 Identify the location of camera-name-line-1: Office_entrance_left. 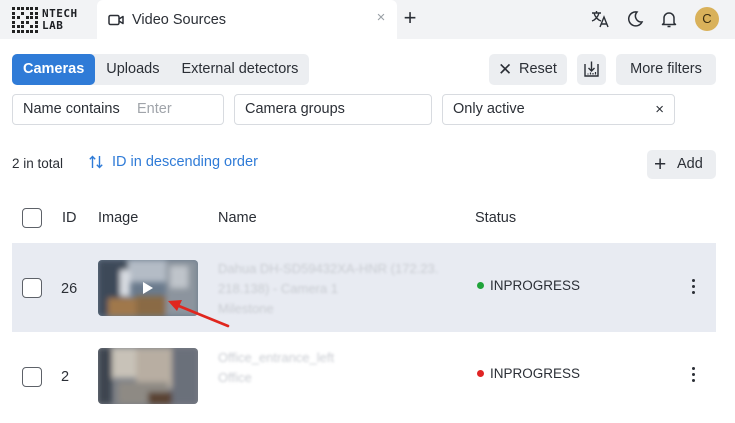
(276, 357).